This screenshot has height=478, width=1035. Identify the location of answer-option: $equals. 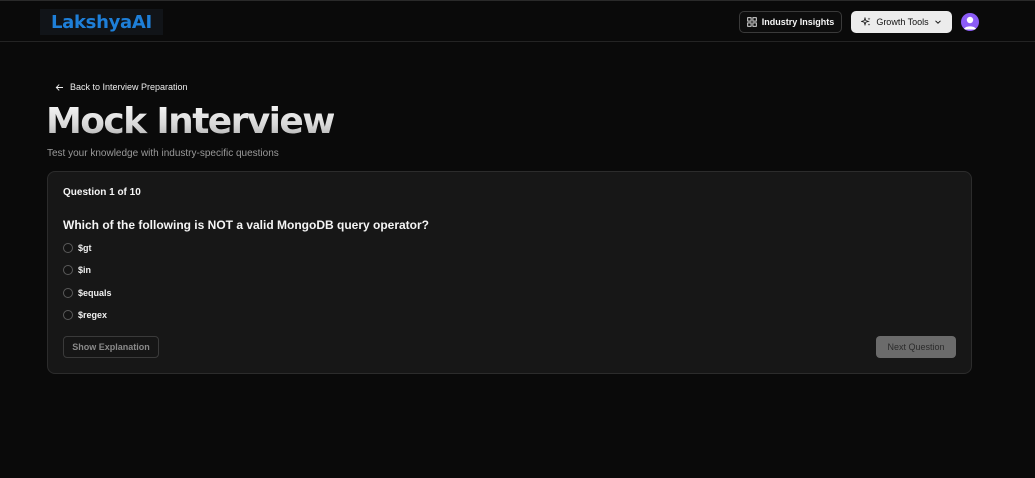
(87, 293).